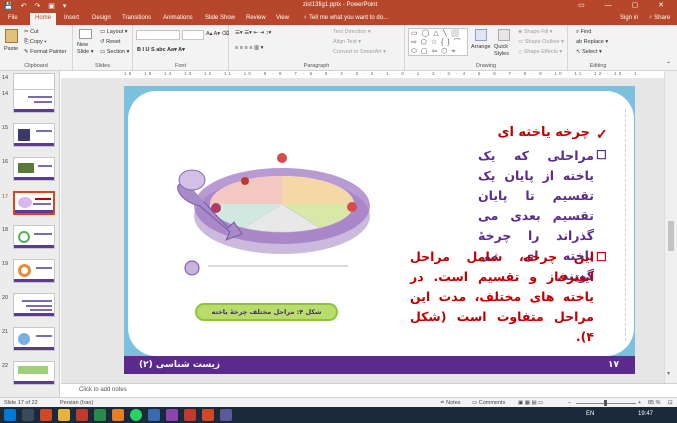 Image resolution: width=677 pixels, height=423 pixels. Describe the element at coordinates (359, 52) in the screenshot. I see `convert-smartart-button: Convert to SmartArt ▾` at that location.